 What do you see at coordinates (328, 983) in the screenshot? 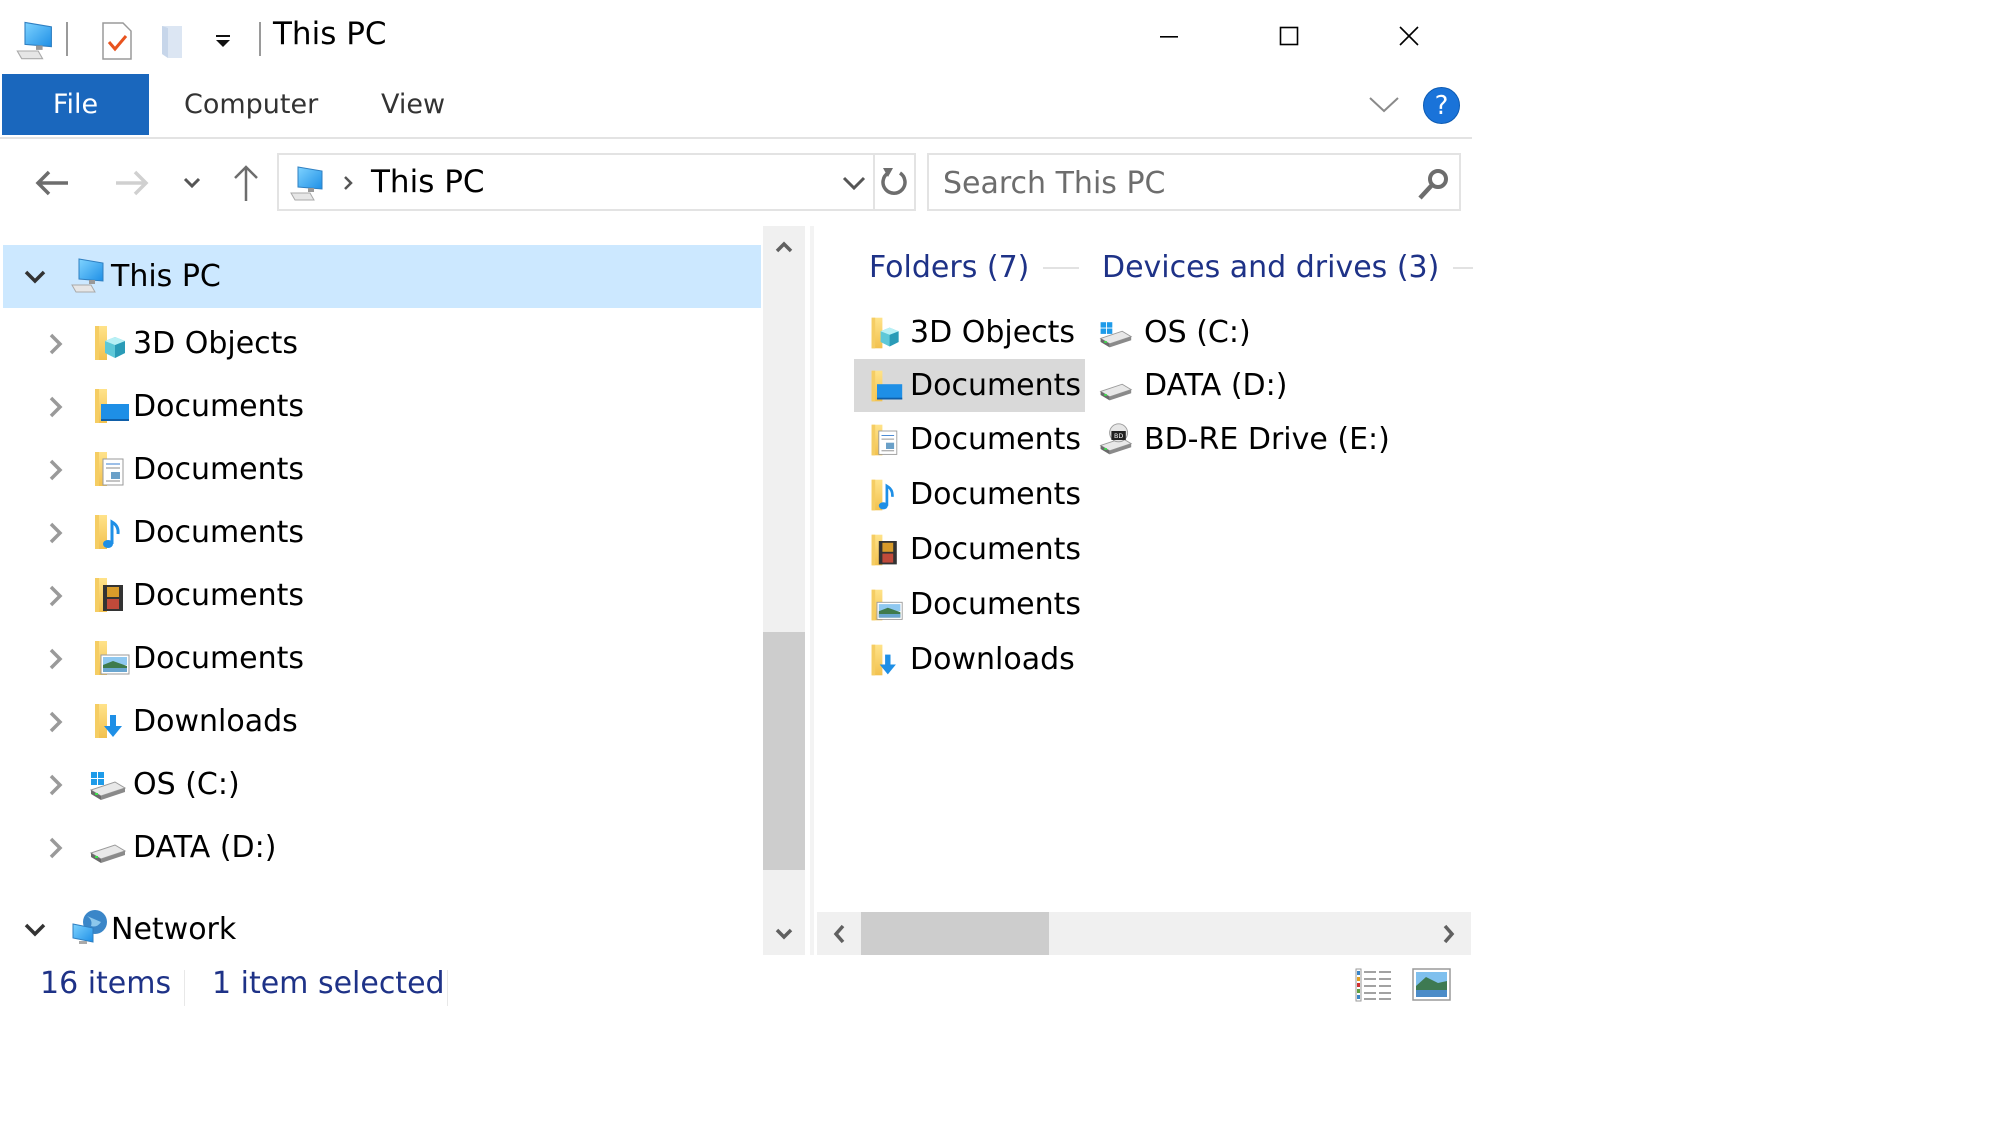
I see `status-selection: 1 item selected` at bounding box center [328, 983].